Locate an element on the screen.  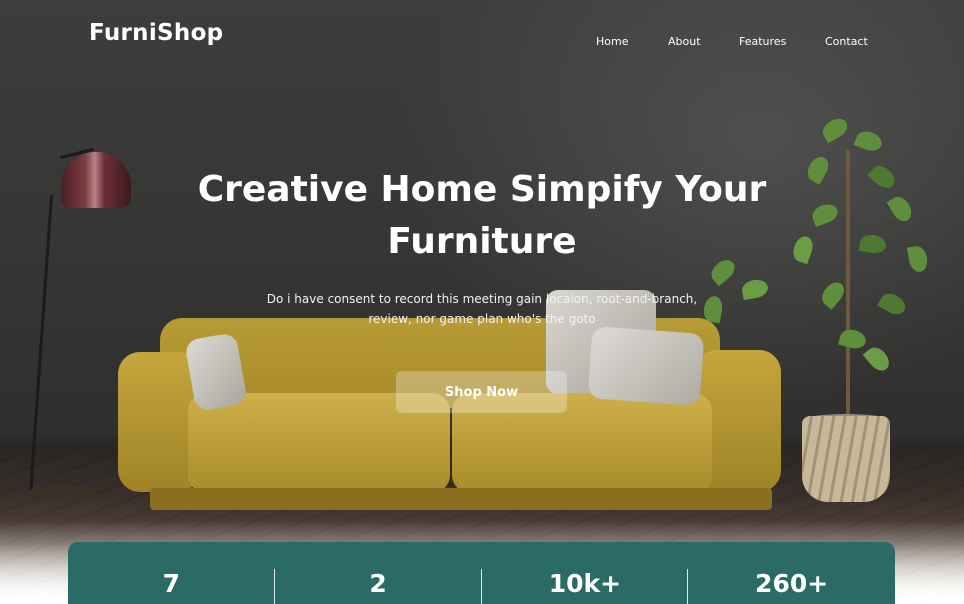
nav-link-contact: Contact is located at coordinates (846, 41).